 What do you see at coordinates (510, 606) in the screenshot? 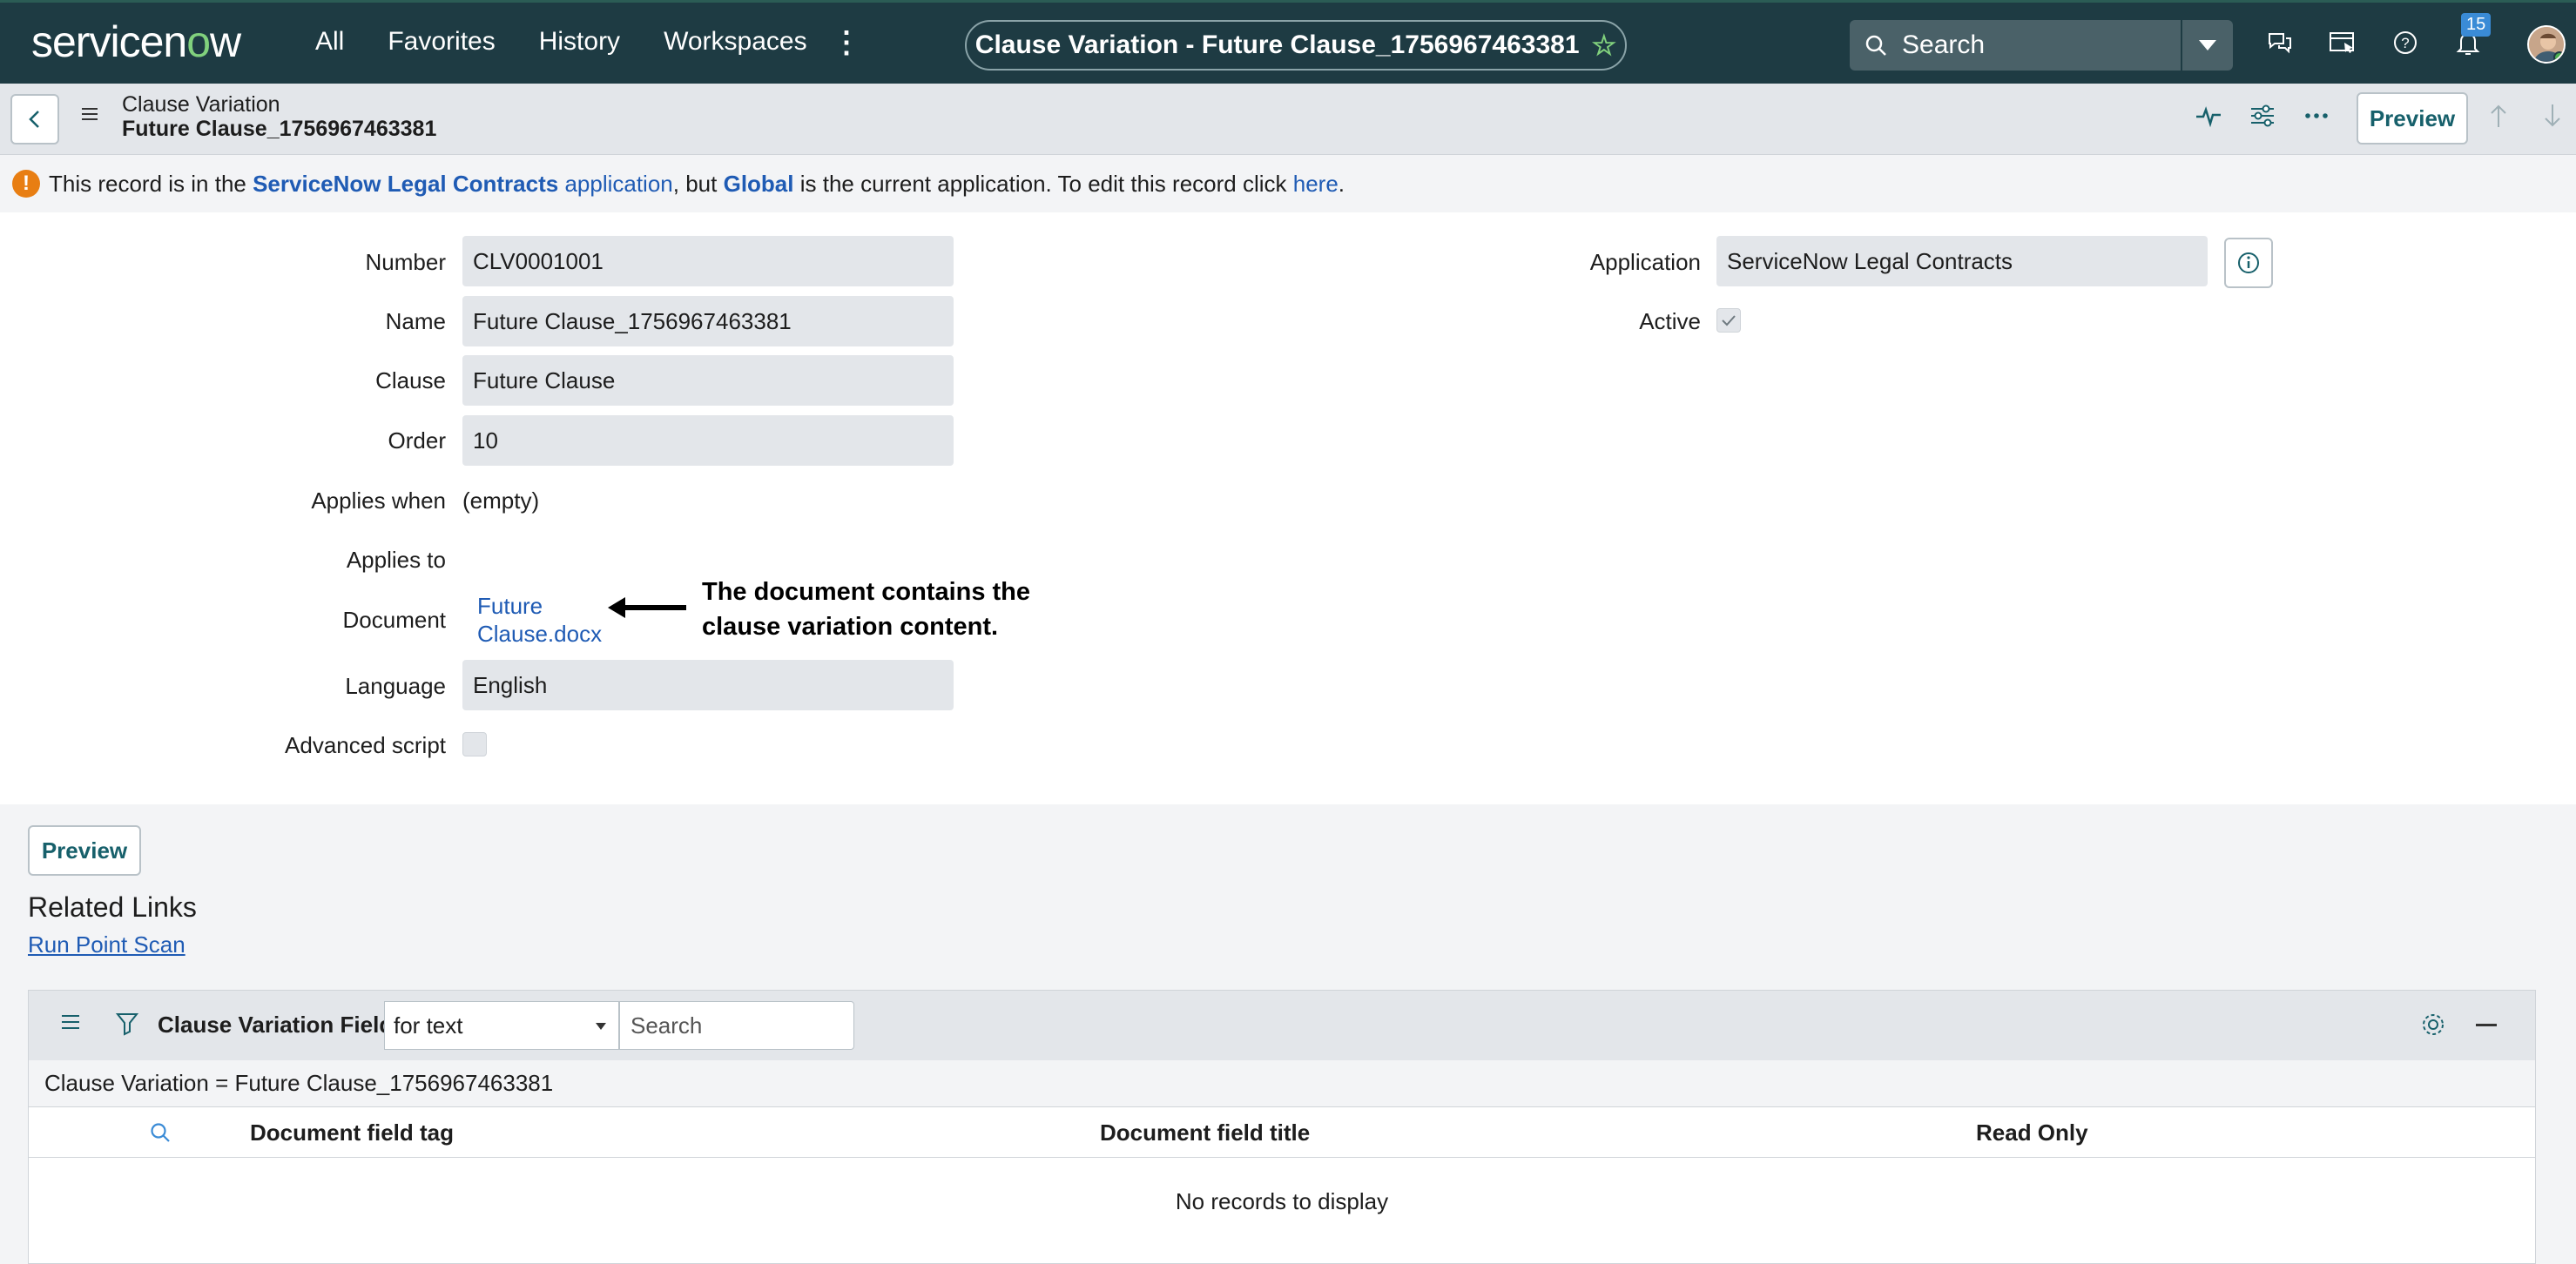
I see `document-link-line-1: Future` at bounding box center [510, 606].